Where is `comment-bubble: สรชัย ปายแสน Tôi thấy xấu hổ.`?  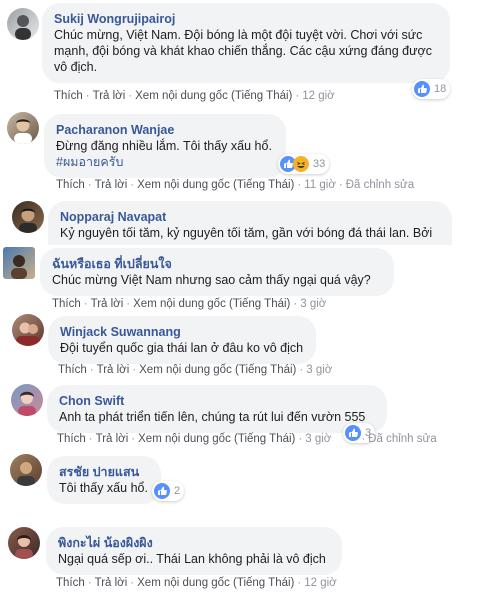
comment-bubble: สรชัย ปายแสน Tôi thấy xấu hổ. is located at coordinates (104, 480).